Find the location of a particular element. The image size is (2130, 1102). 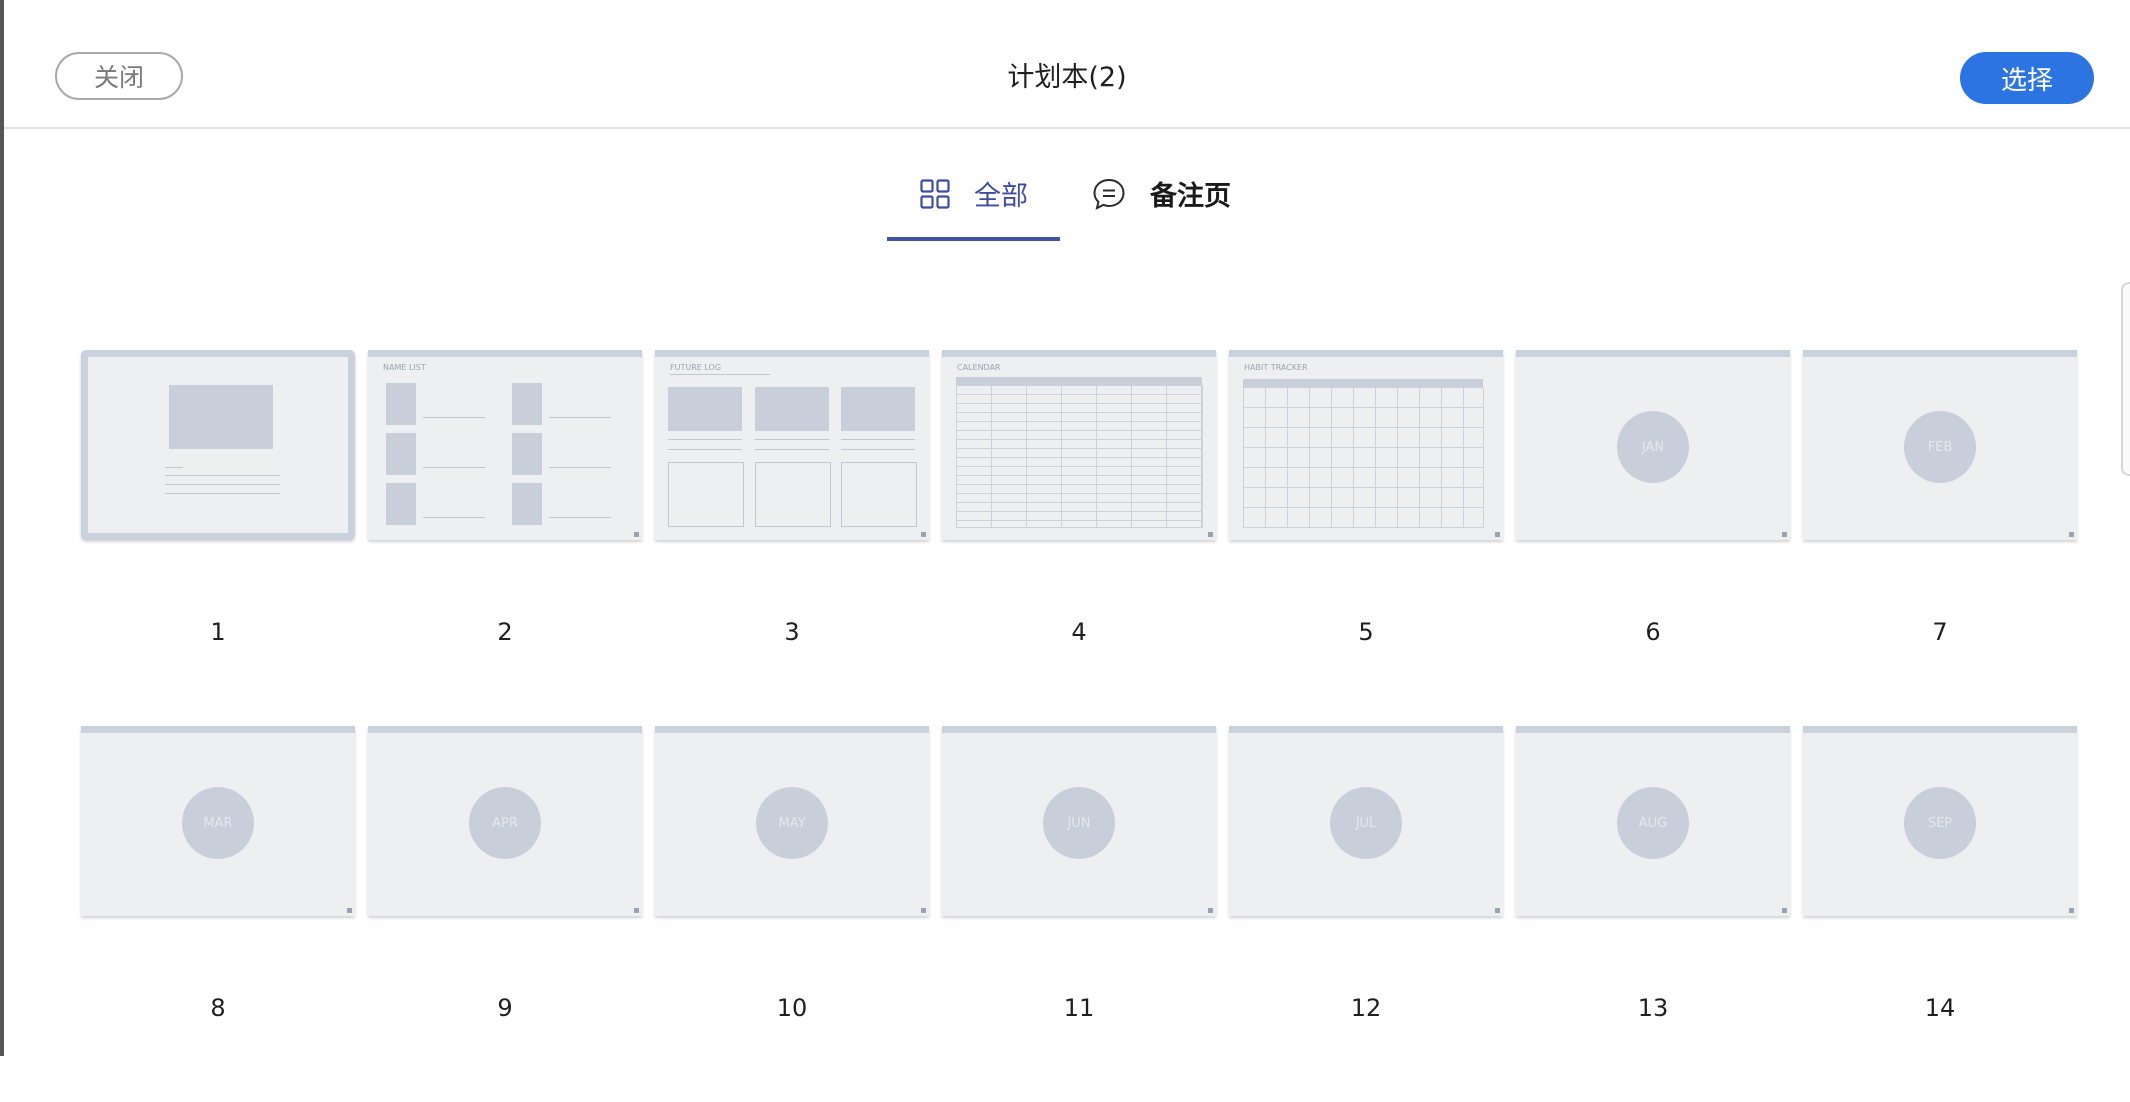

page-number: 8 is located at coordinates (218, 1008).